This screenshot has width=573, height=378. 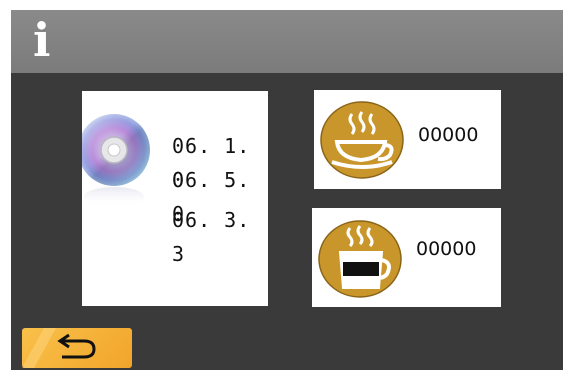 What do you see at coordinates (211, 237) in the screenshot?
I see `version-line-3: 06. 3. 3` at bounding box center [211, 237].